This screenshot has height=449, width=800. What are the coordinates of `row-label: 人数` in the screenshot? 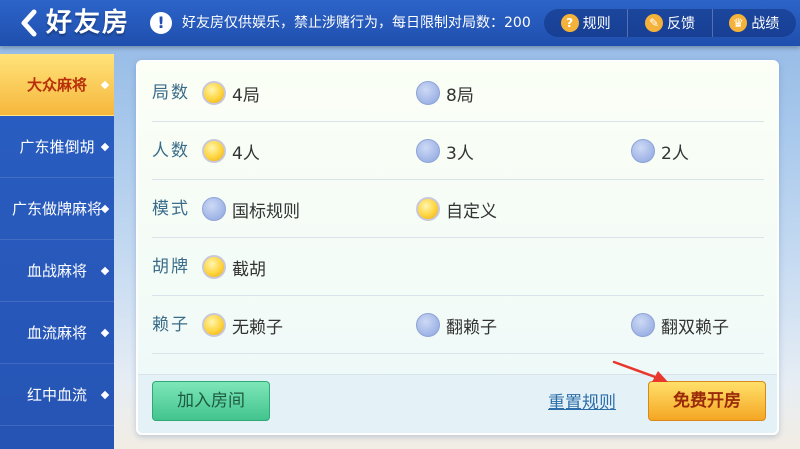 It's located at (171, 151).